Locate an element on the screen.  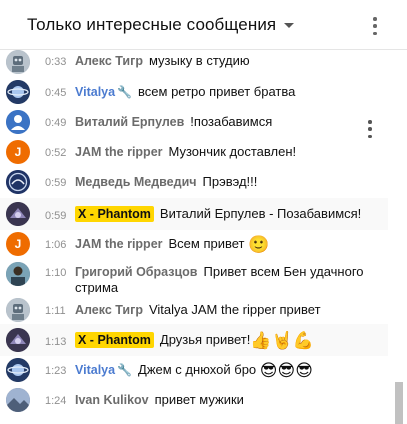
message-timestamp: 0:33 is located at coordinates (56, 62).